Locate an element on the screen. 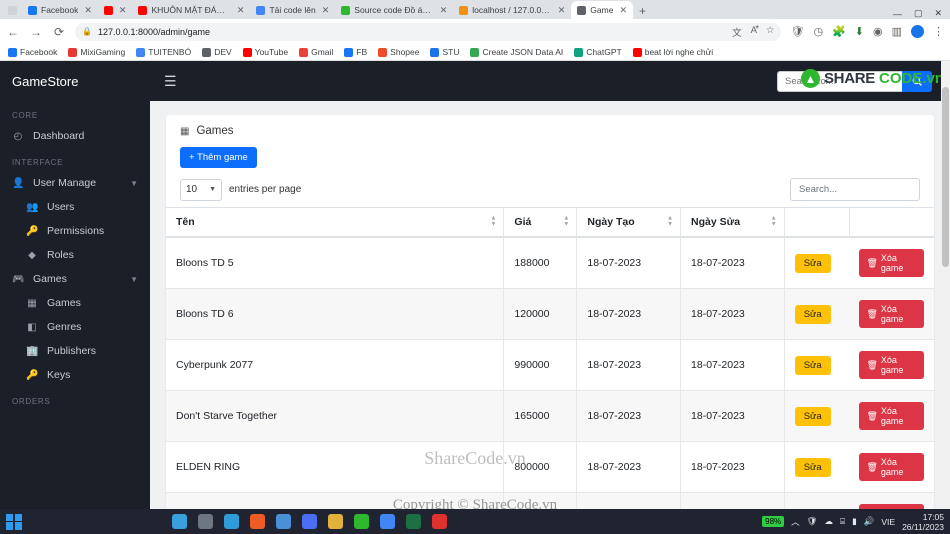 The image size is (950, 534). page-scrollbar is located at coordinates (945, 290).